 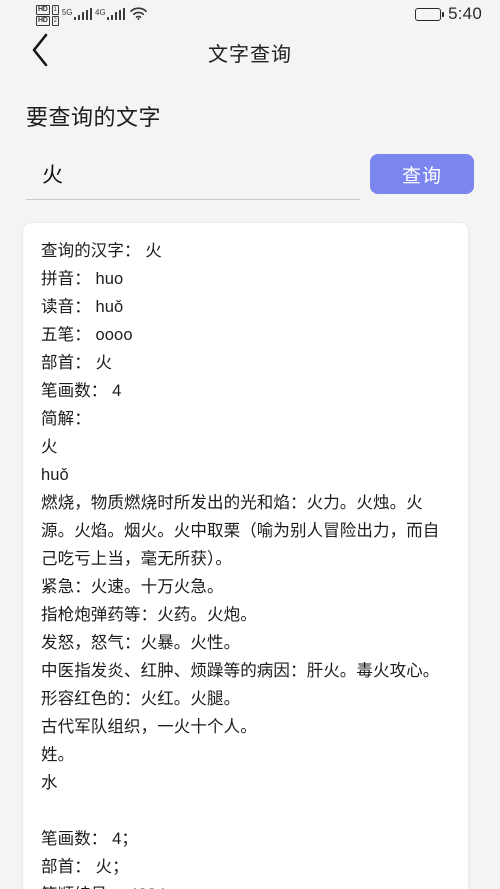 I want to click on status-bar-left: HD 1 HD 2 5G 4G, so click(x=92, y=14).